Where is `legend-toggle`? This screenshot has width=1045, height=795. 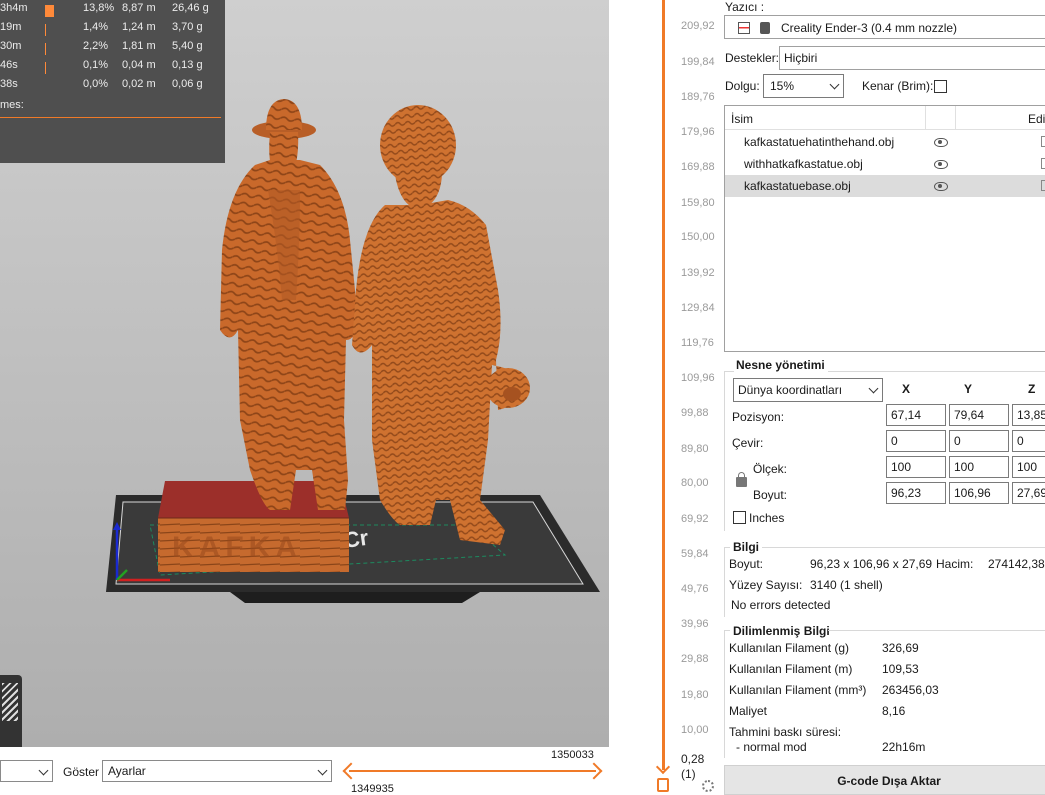
legend-toggle is located at coordinates (11, 711).